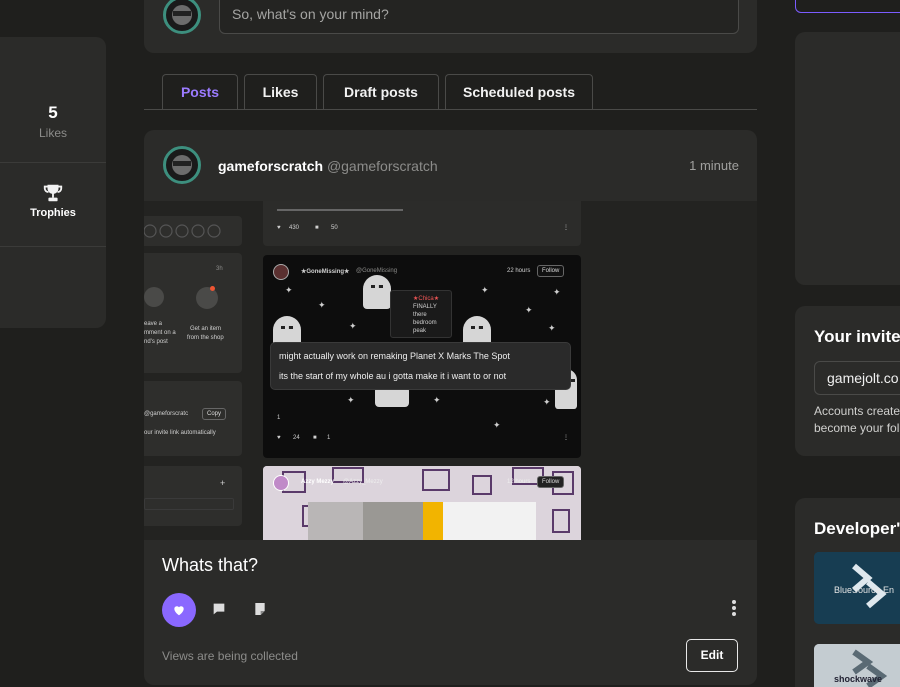  I want to click on composer-input: So, what's on your mind?, so click(479, 17).